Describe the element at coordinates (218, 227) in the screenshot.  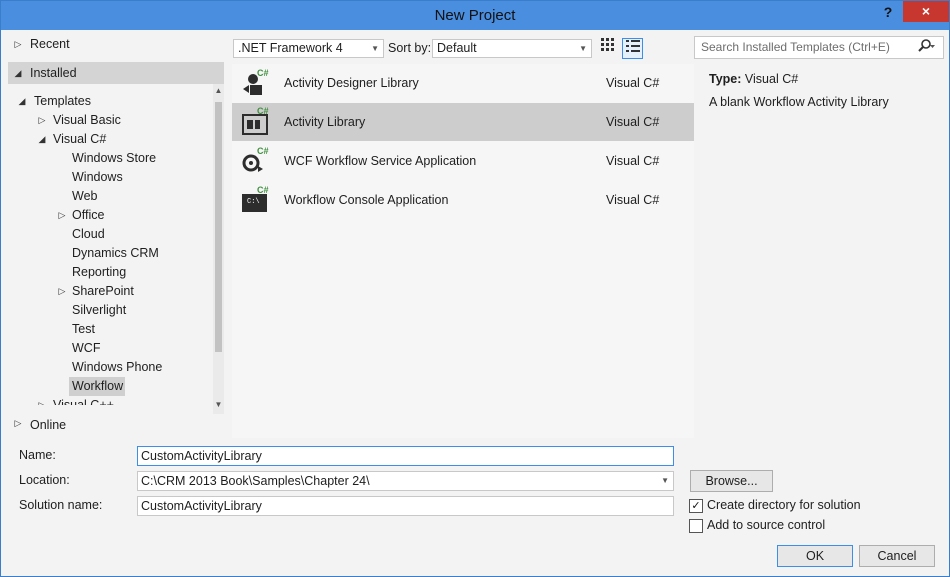
I see `scroll-thumb` at that location.